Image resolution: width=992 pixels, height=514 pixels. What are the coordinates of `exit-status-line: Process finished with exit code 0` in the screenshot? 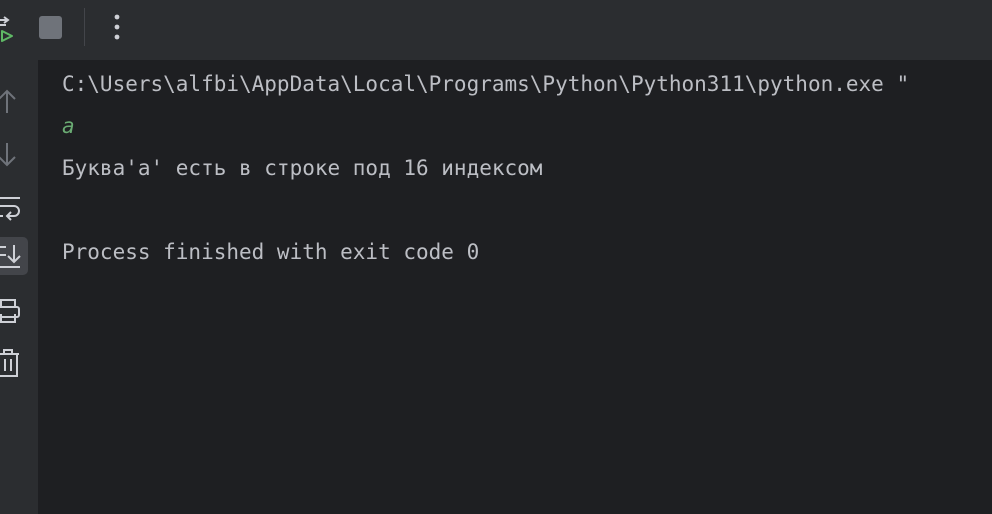 It's located at (271, 252).